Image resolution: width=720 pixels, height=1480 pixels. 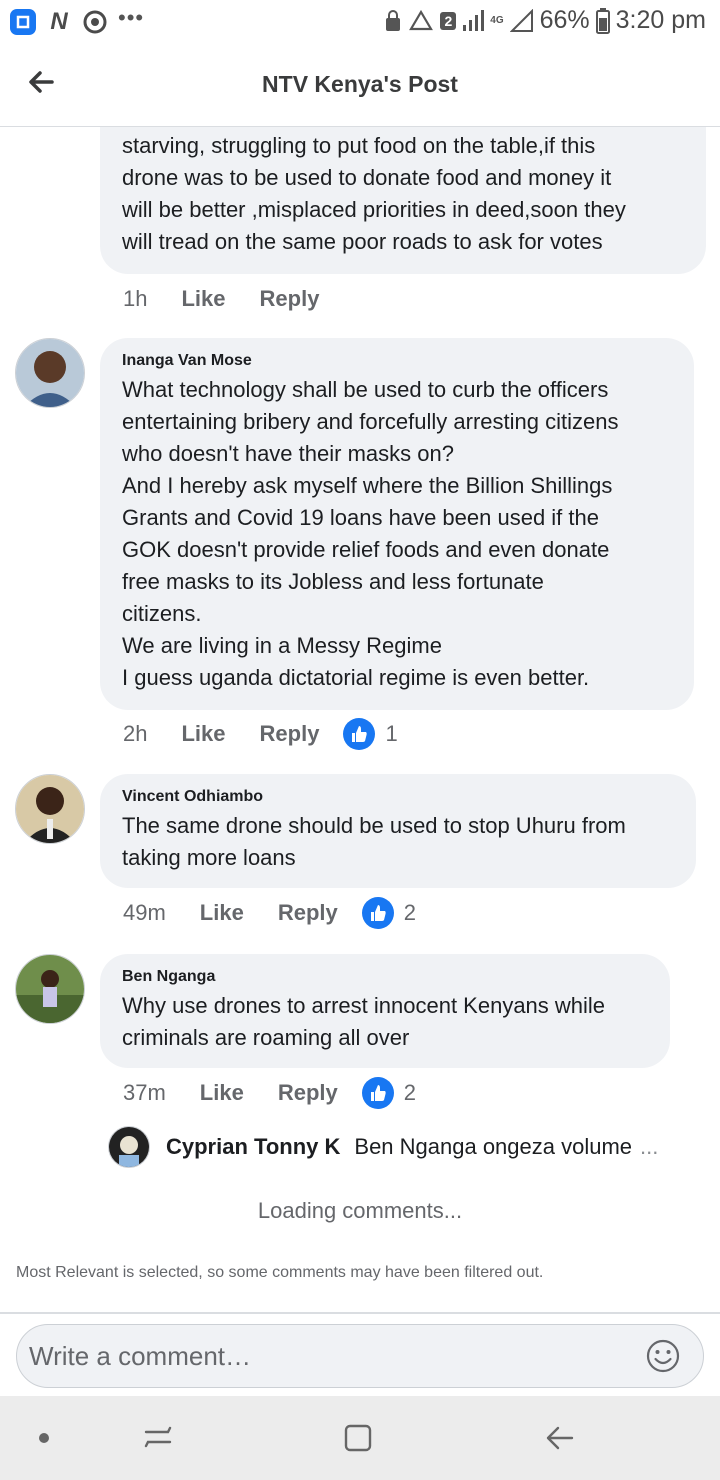 I want to click on crop-app-icon, so click(x=23, y=22).